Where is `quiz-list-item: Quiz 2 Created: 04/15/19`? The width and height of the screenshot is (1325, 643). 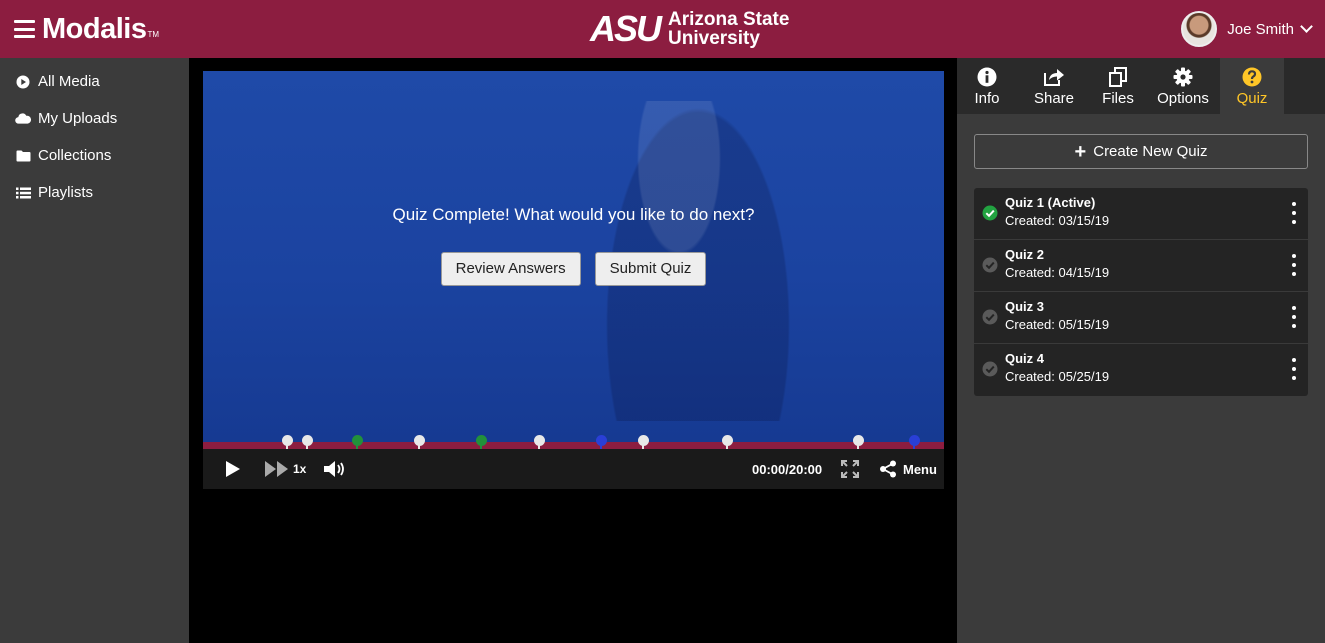 quiz-list-item: Quiz 2 Created: 04/15/19 is located at coordinates (1141, 266).